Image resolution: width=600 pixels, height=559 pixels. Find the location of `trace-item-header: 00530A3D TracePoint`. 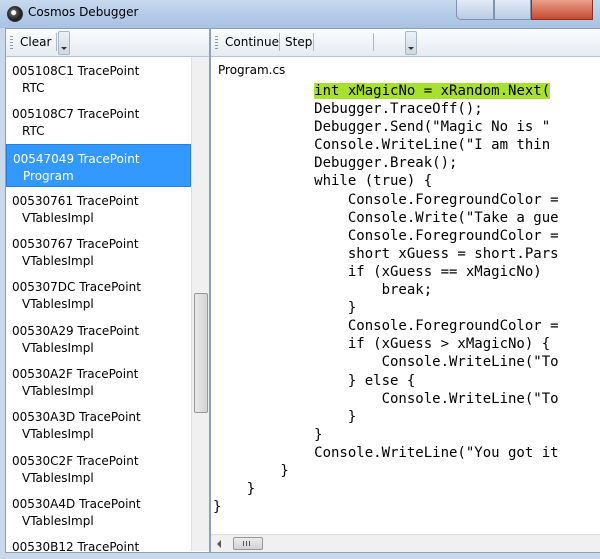

trace-item-header: 00530A3D TracePoint is located at coordinates (101, 417).